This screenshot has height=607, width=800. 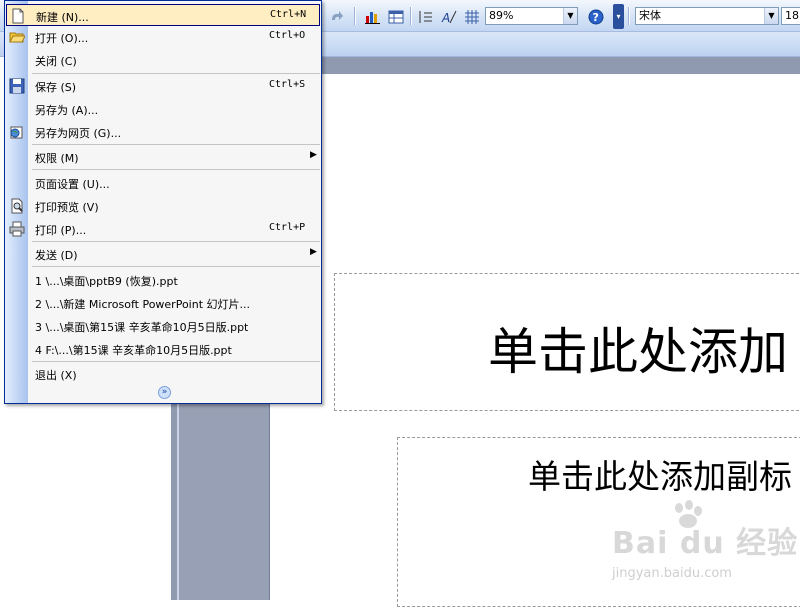 I want to click on zoom-value: 89%, so click(x=501, y=15).